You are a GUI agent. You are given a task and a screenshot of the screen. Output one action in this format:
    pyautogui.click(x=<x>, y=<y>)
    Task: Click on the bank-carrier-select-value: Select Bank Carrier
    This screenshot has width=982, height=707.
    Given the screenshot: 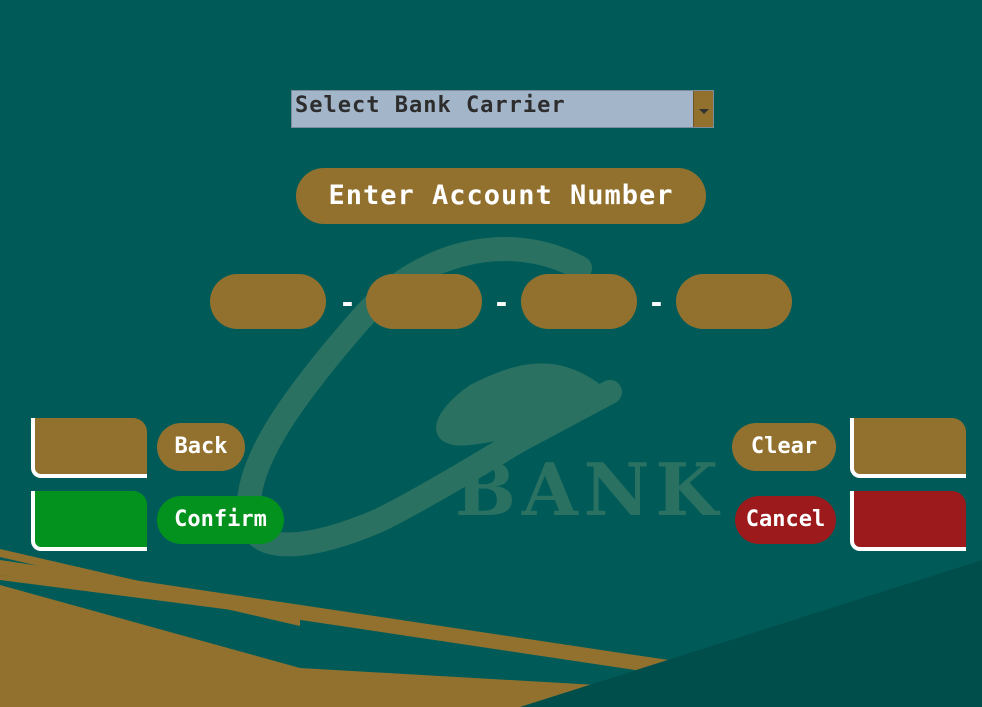 What is the action you would take?
    pyautogui.click(x=430, y=105)
    